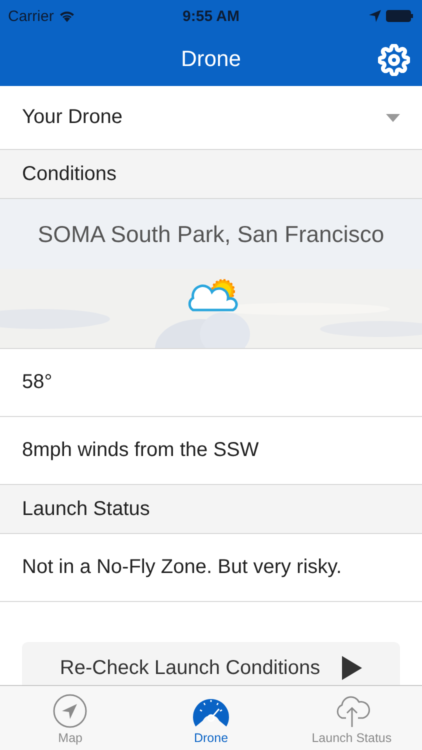  Describe the element at coordinates (211, 234) in the screenshot. I see `location-label: SOMA South Park, San Francisco` at that location.